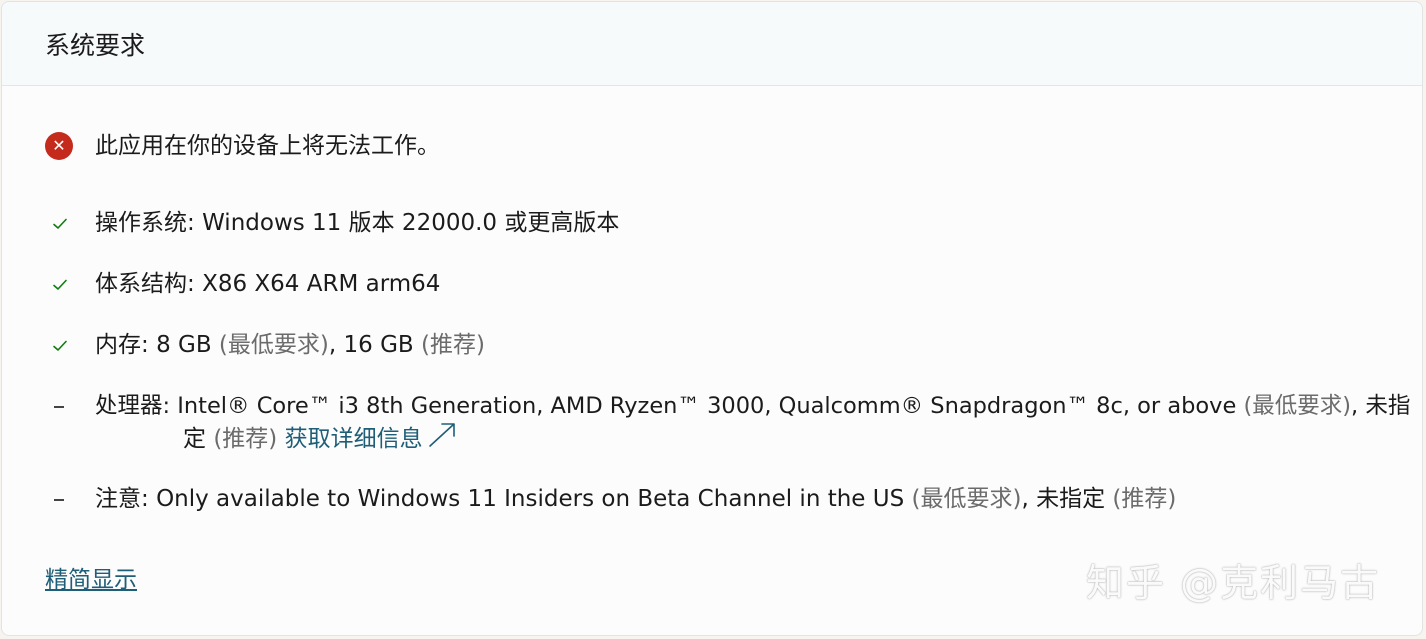 The image size is (1426, 639). Describe the element at coordinates (1071, 499) in the screenshot. I see `rec-value: 未指定` at that location.